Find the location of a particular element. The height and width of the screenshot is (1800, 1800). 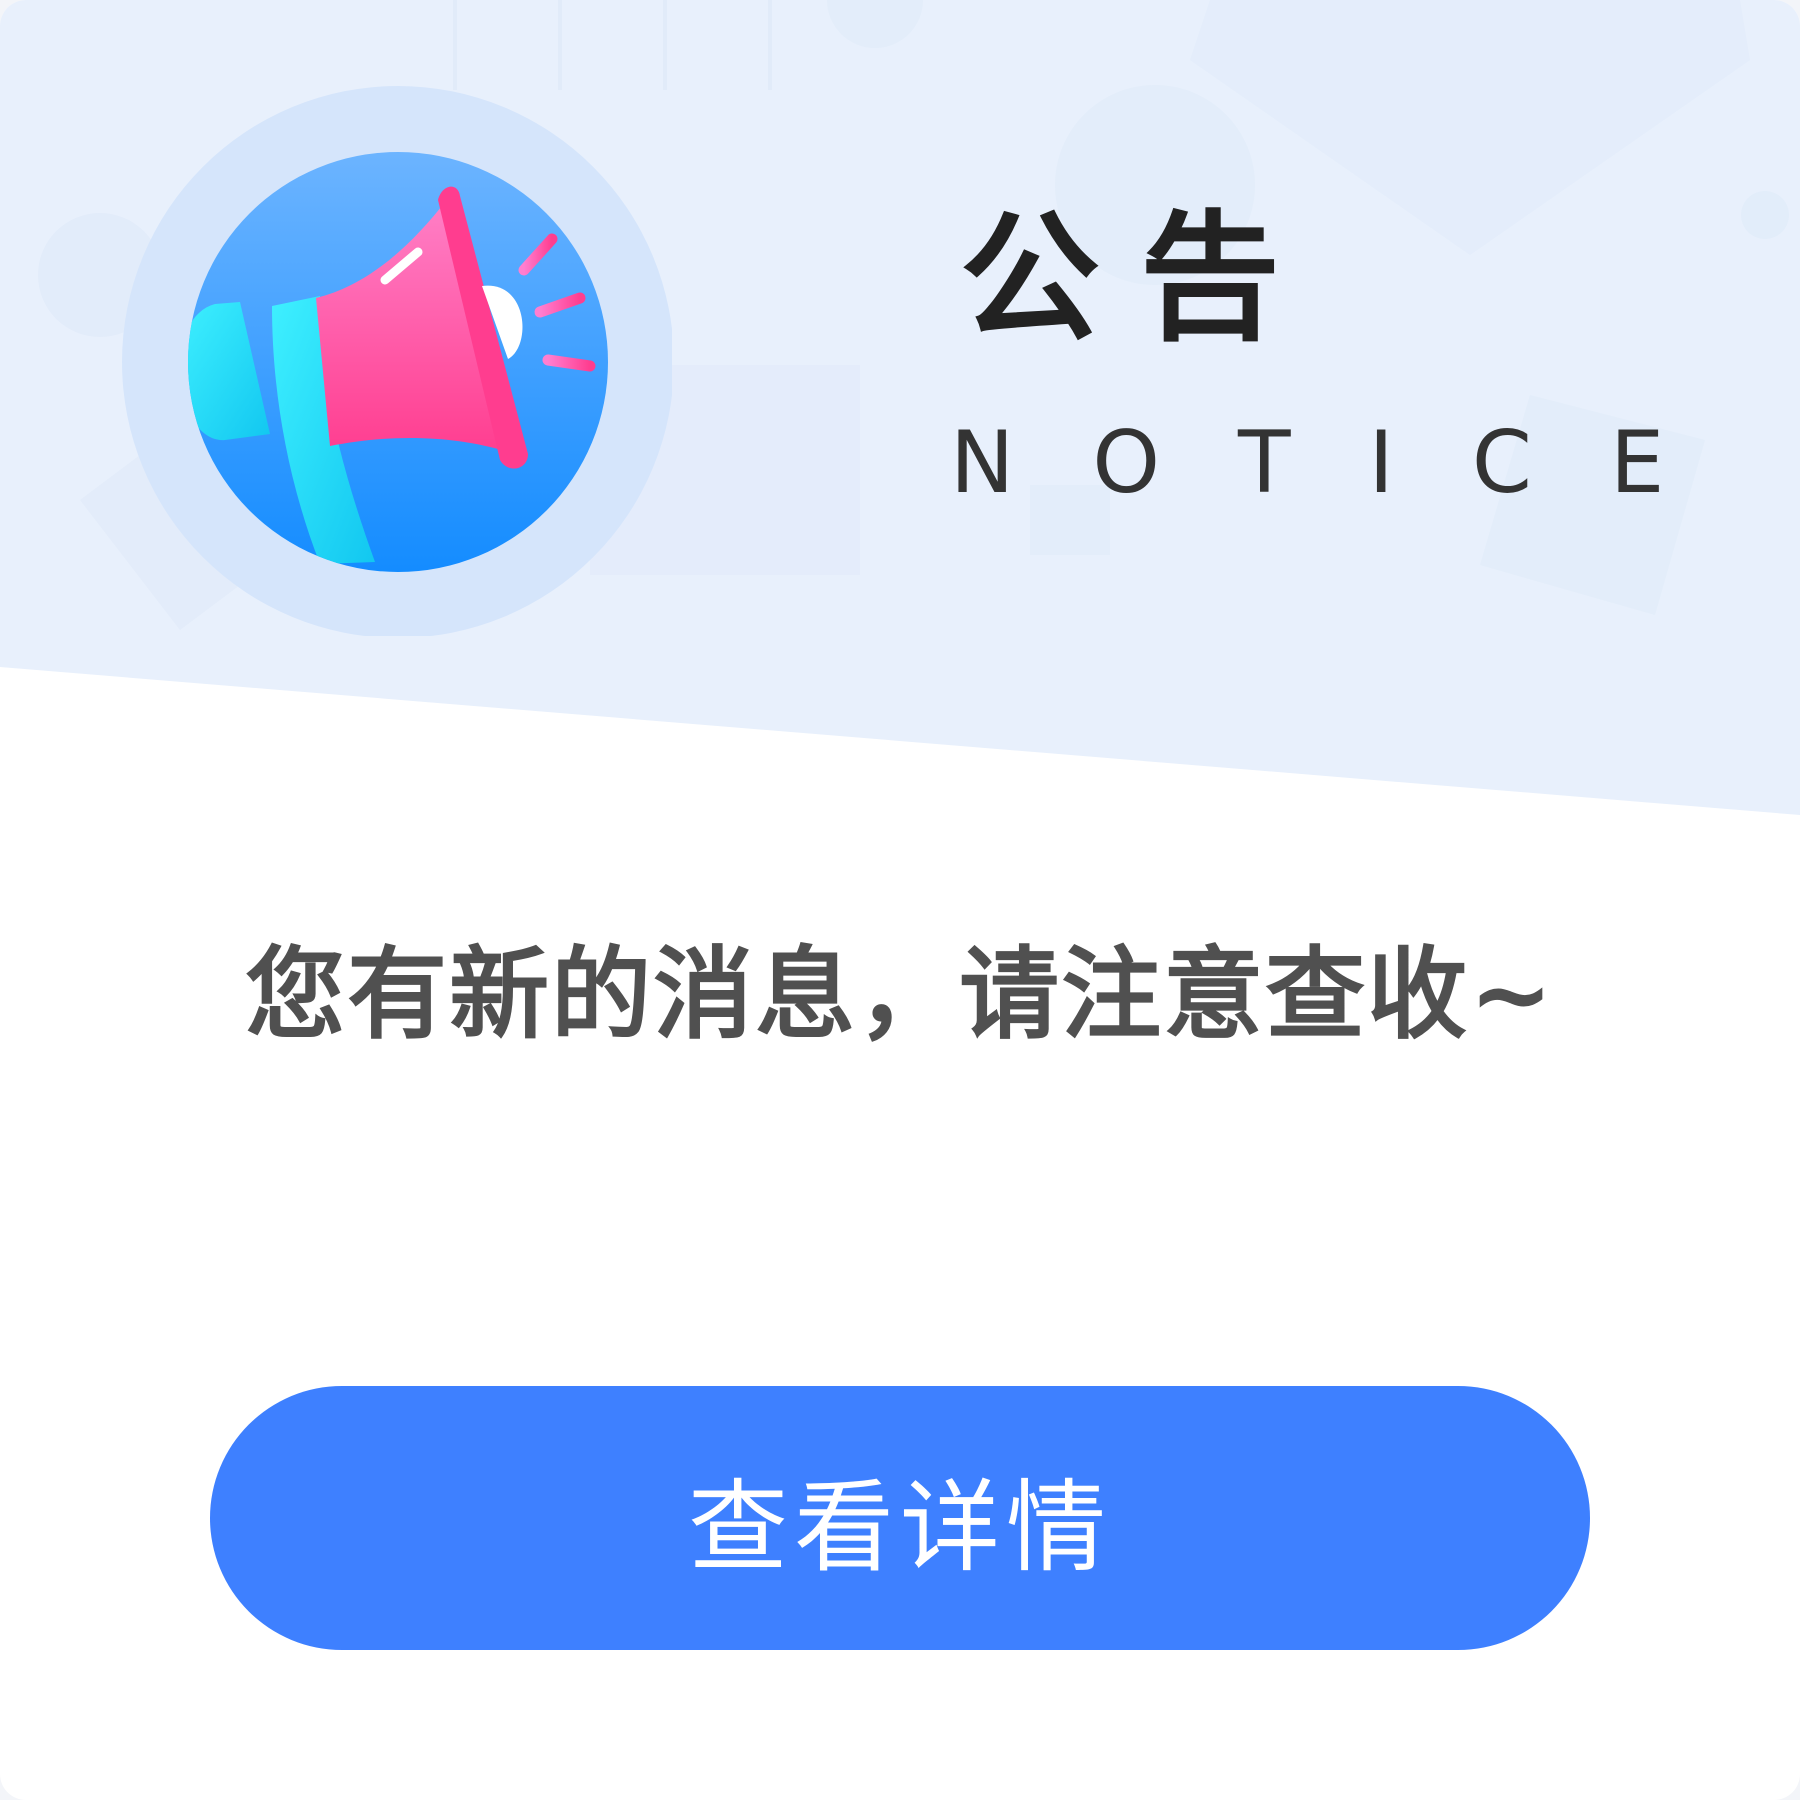

notice-title: 公告 is located at coordinates (1139, 279).